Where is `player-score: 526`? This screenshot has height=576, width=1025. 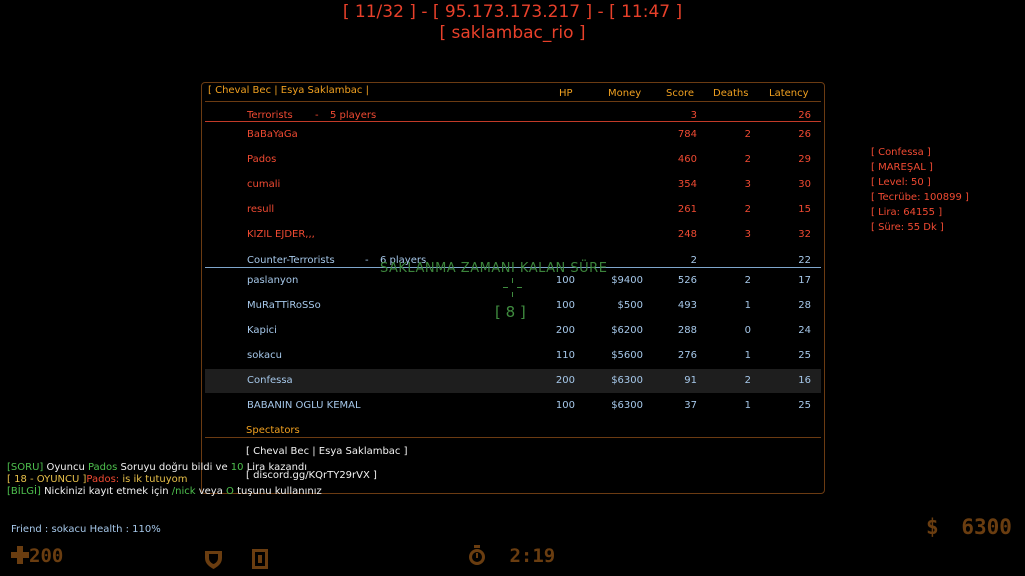
player-score: 526 is located at coordinates (687, 280).